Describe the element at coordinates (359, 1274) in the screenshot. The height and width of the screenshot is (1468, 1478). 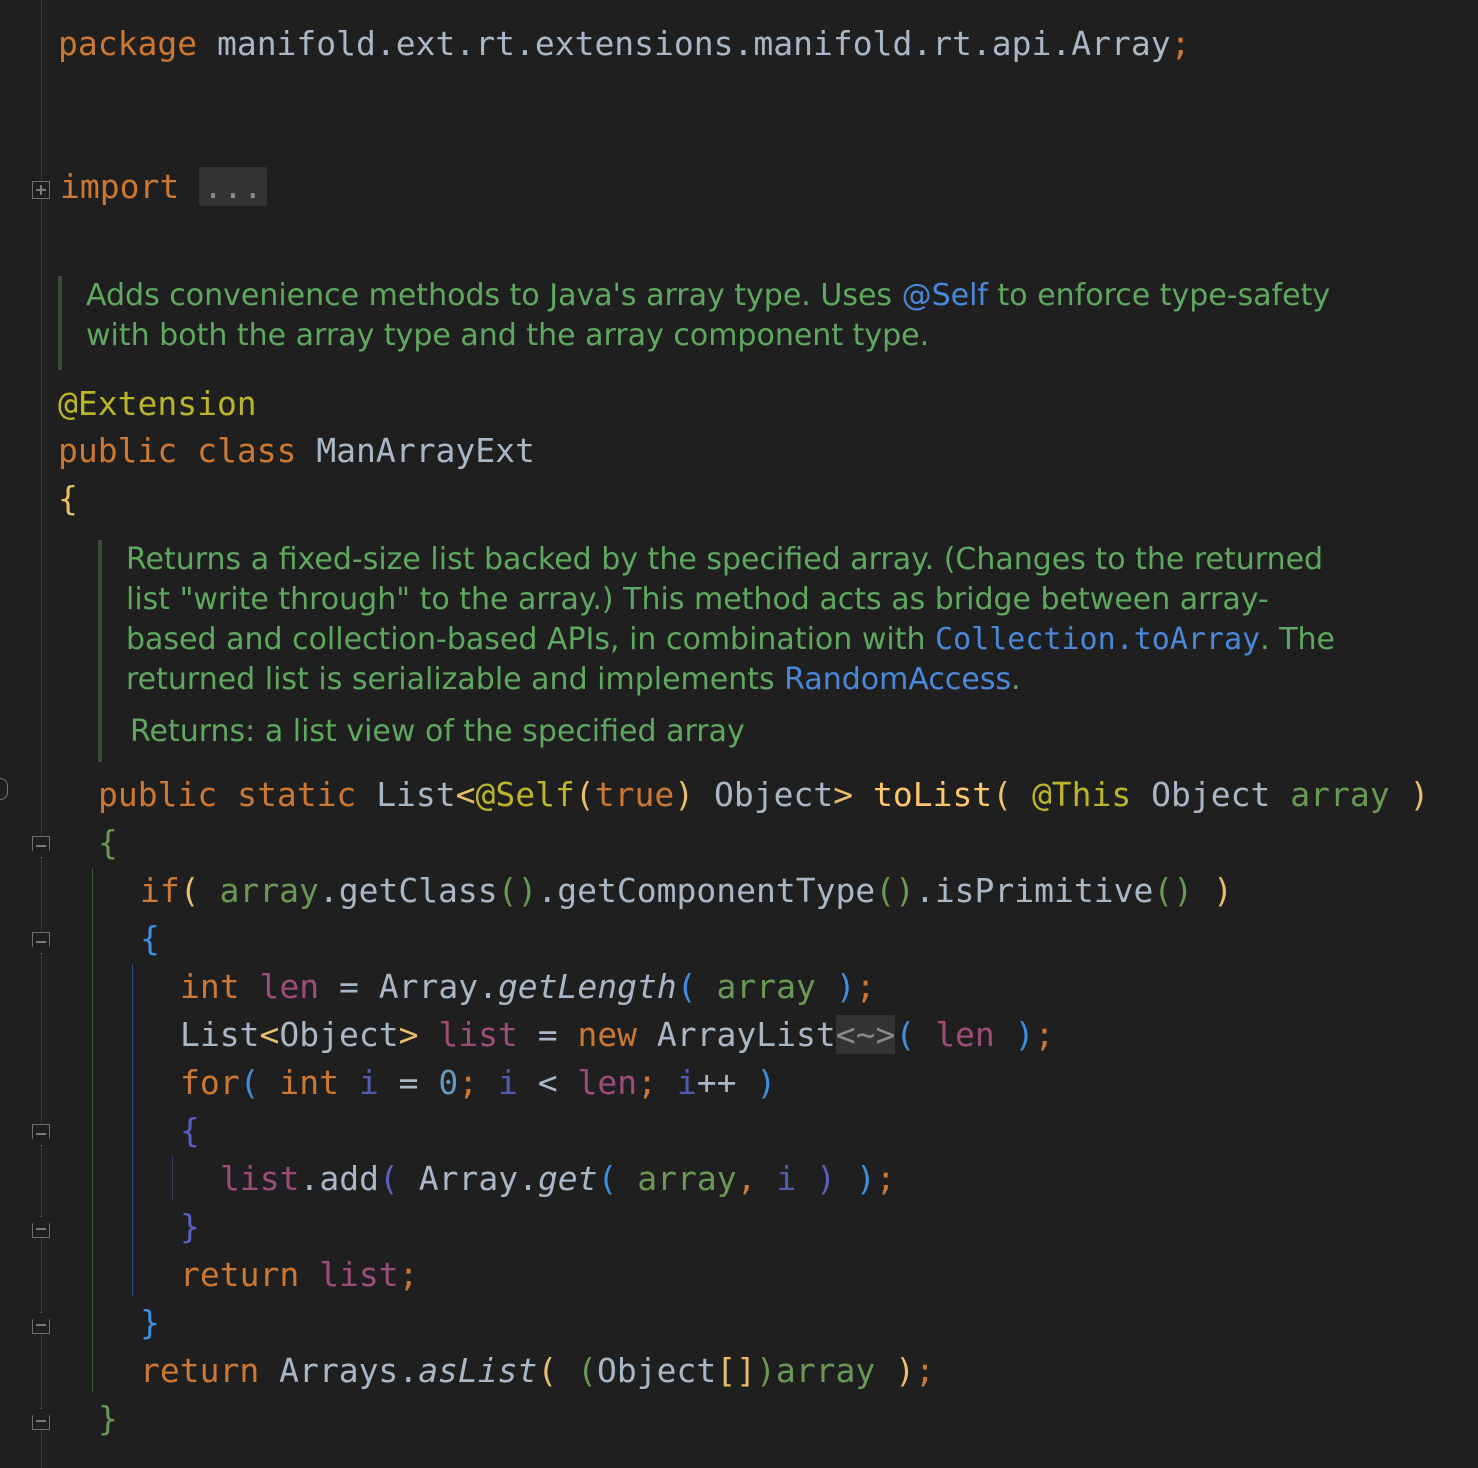
I see `local-variable: list` at that location.